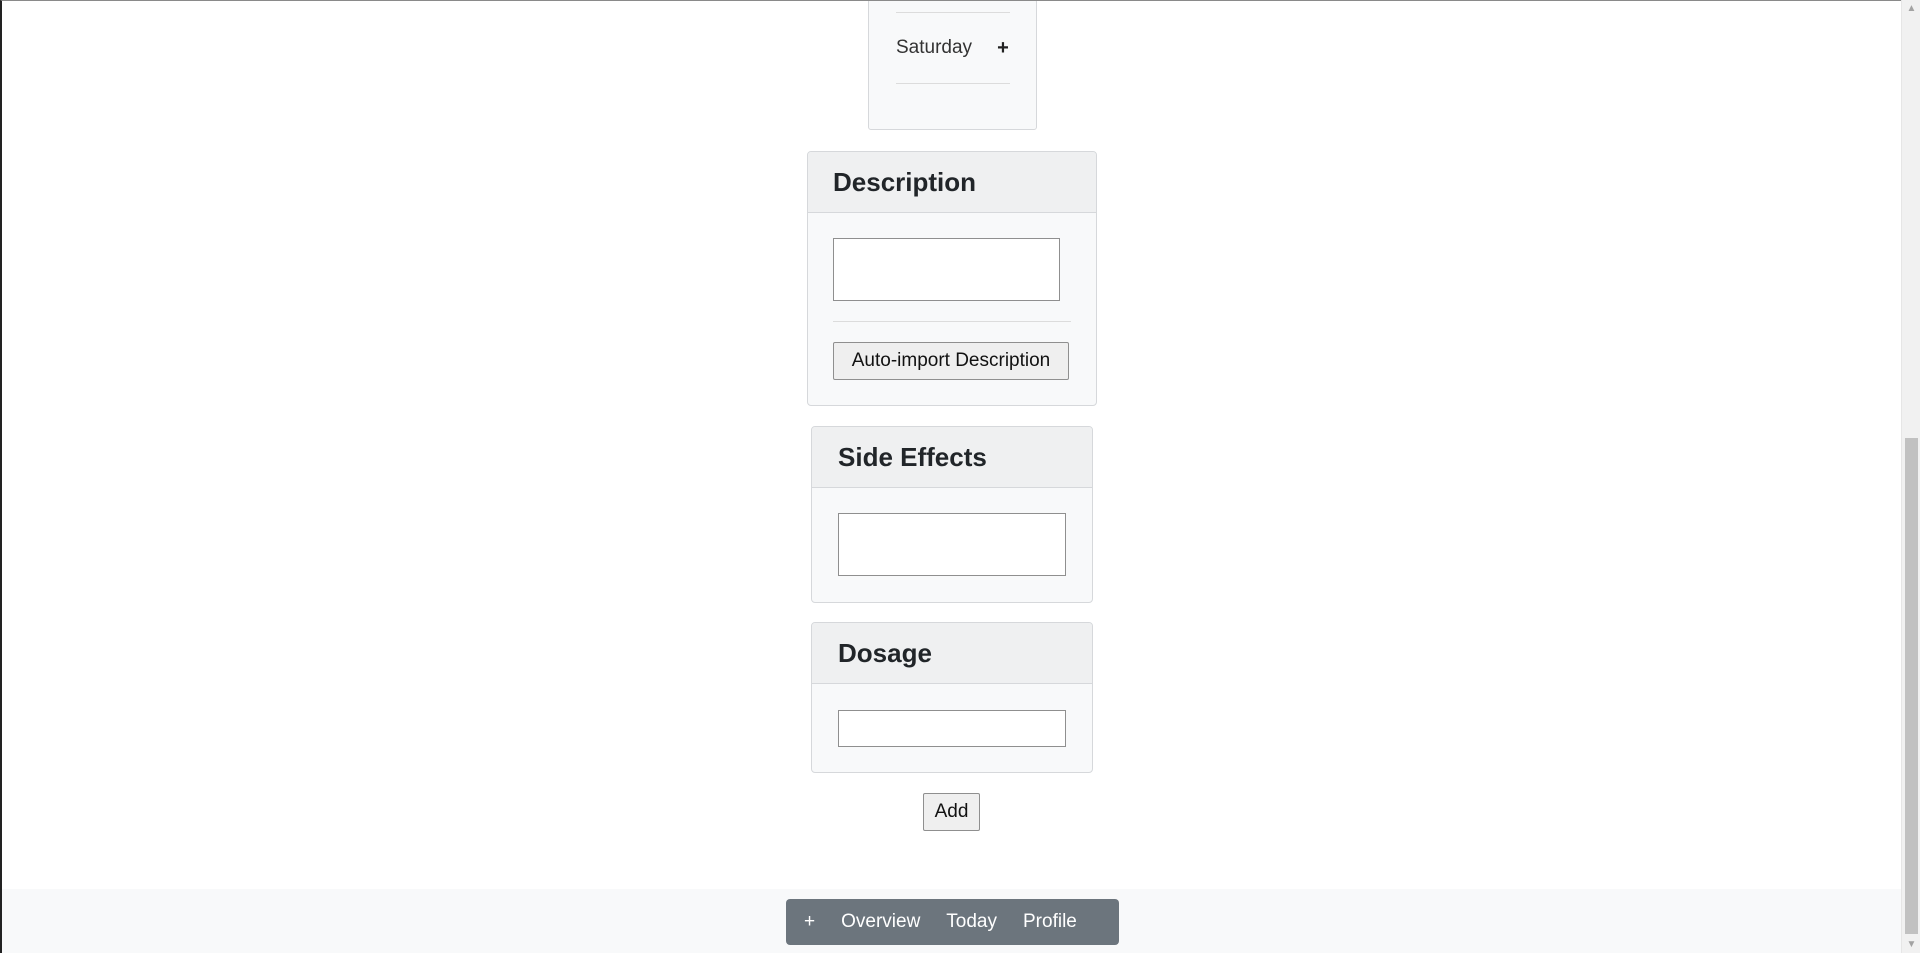  I want to click on day-label: Saturday, so click(934, 47).